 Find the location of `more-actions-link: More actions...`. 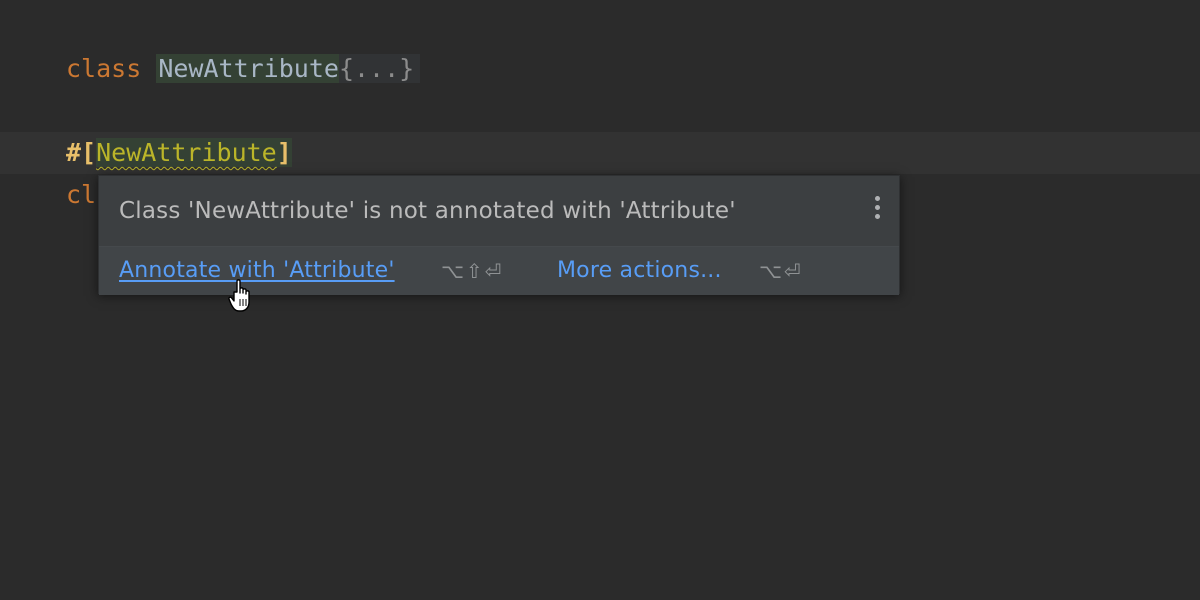

more-actions-link: More actions... is located at coordinates (639, 270).